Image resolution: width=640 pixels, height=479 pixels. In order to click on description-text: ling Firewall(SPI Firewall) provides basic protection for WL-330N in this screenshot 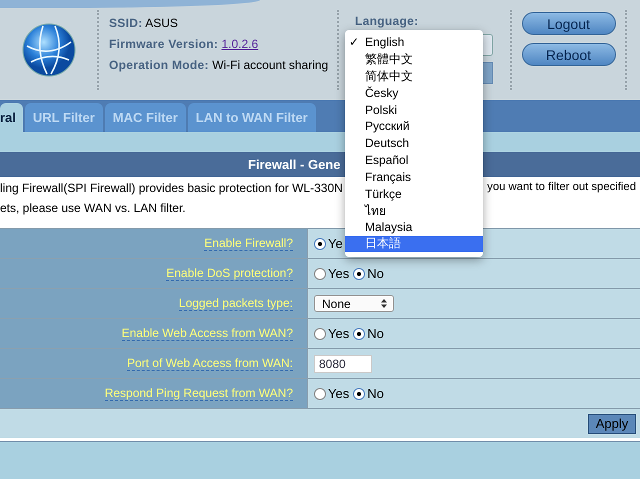, I will do `click(171, 188)`.